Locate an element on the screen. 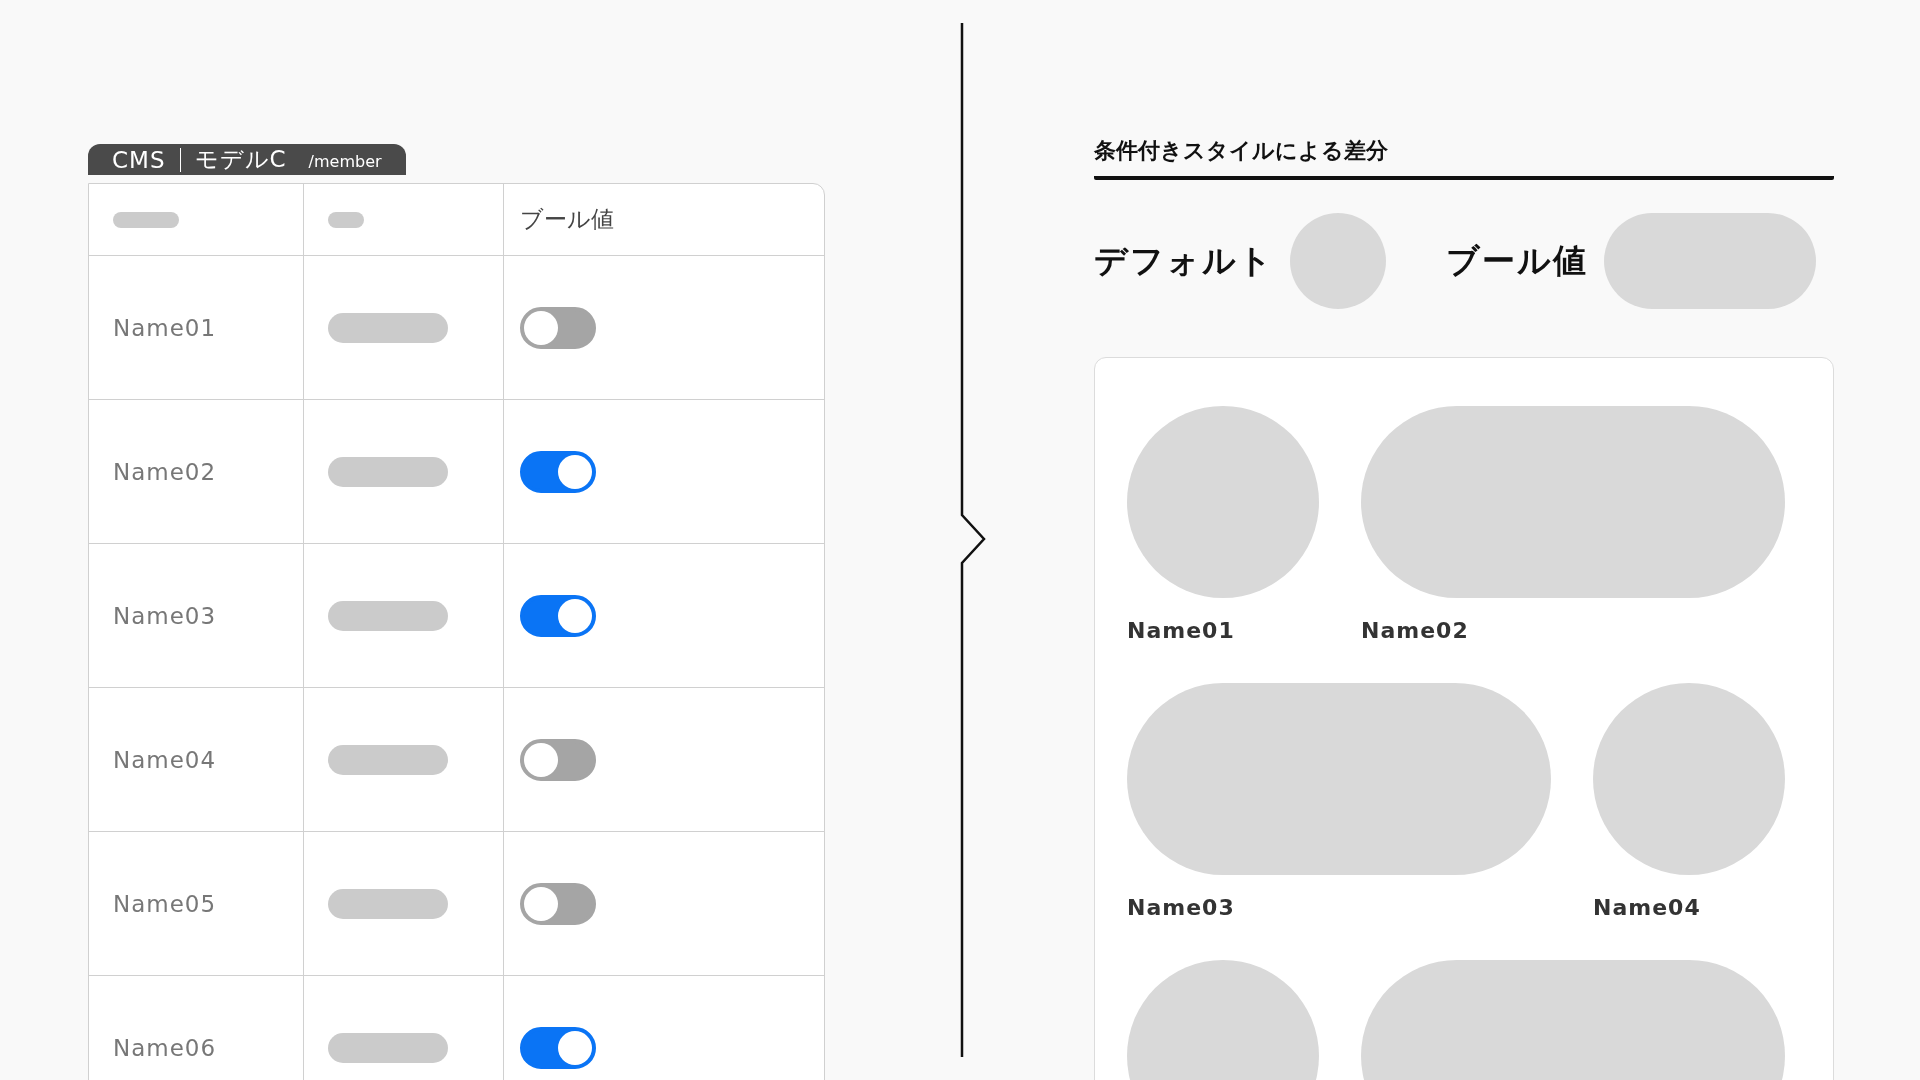  item-label: Name03 is located at coordinates (1181, 907).